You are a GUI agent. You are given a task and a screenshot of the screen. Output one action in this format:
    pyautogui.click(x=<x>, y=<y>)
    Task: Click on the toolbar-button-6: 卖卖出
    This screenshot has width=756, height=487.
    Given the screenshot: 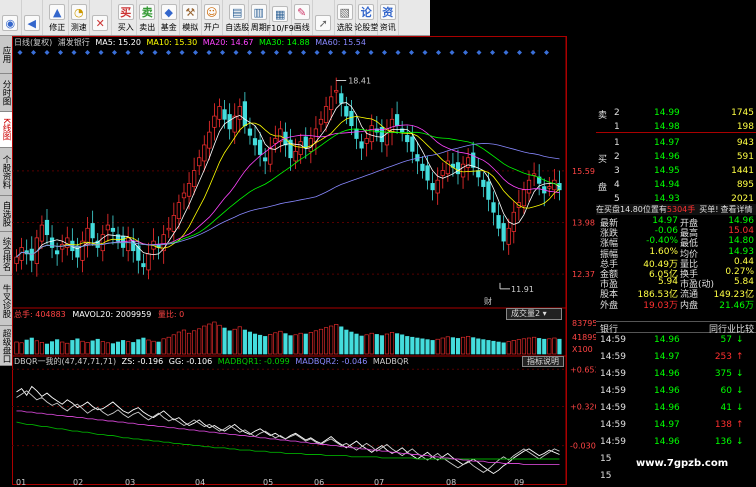 What is the action you would take?
    pyautogui.click(x=148, y=17)
    